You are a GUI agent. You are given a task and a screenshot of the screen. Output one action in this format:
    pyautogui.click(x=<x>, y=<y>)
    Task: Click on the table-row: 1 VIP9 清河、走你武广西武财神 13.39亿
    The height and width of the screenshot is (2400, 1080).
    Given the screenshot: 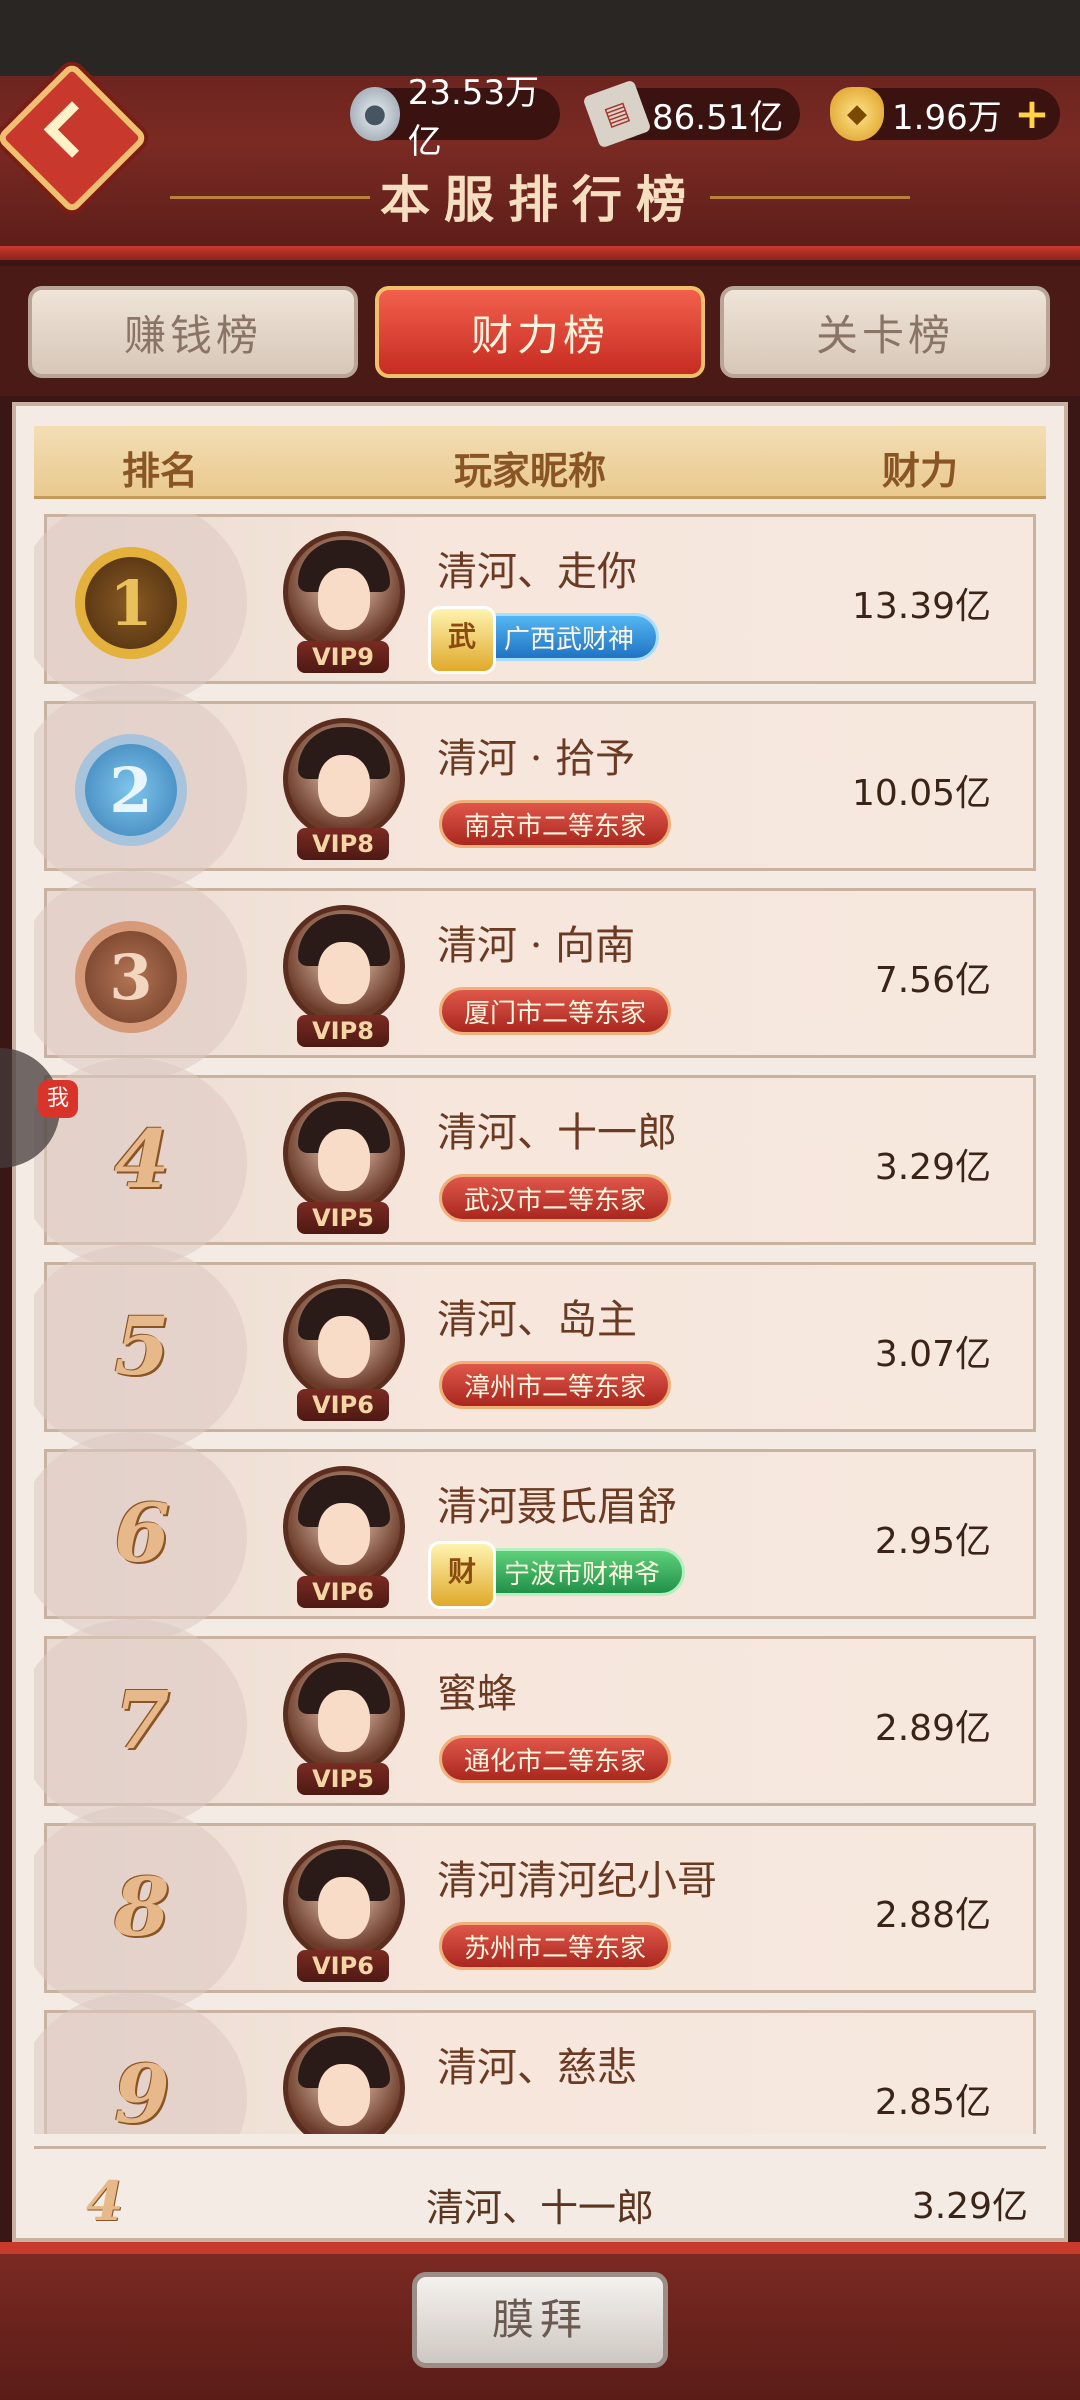 What is the action you would take?
    pyautogui.click(x=535, y=610)
    